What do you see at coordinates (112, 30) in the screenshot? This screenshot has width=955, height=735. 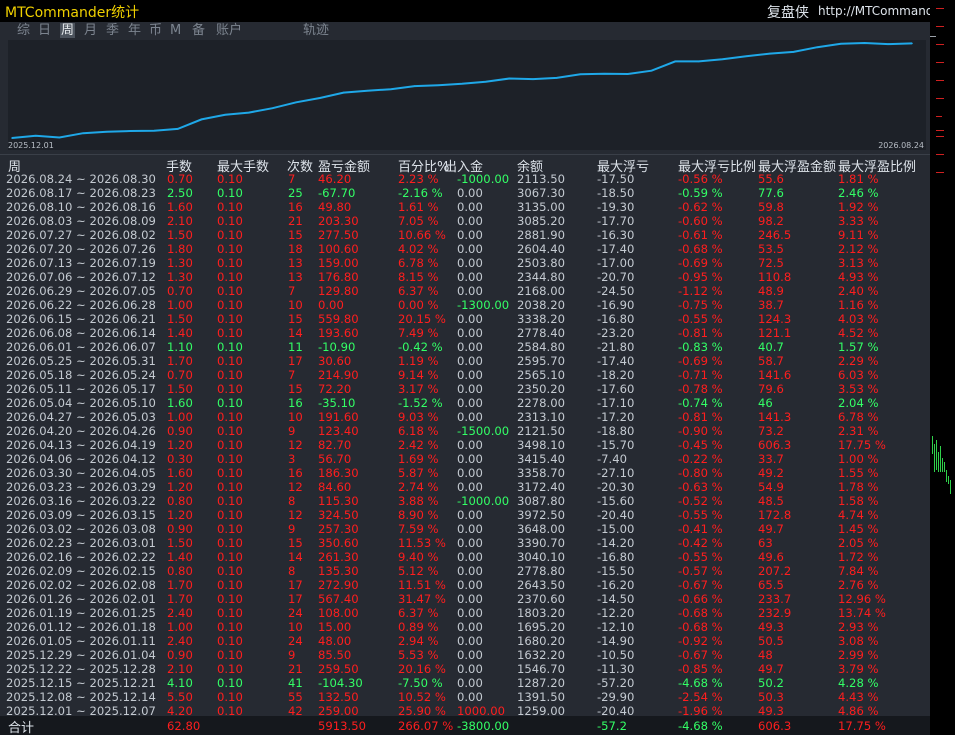 I see `tab-4: 季` at bounding box center [112, 30].